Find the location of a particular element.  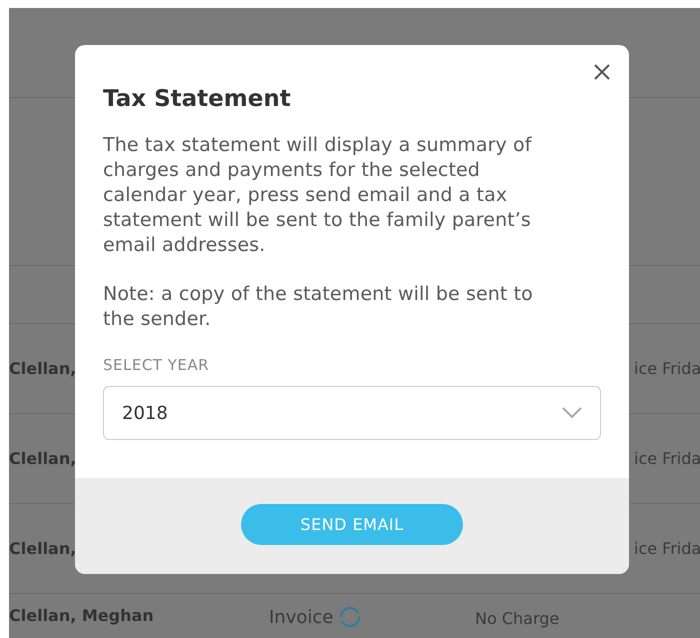

field-label: SELECT YEAR is located at coordinates (156, 365).